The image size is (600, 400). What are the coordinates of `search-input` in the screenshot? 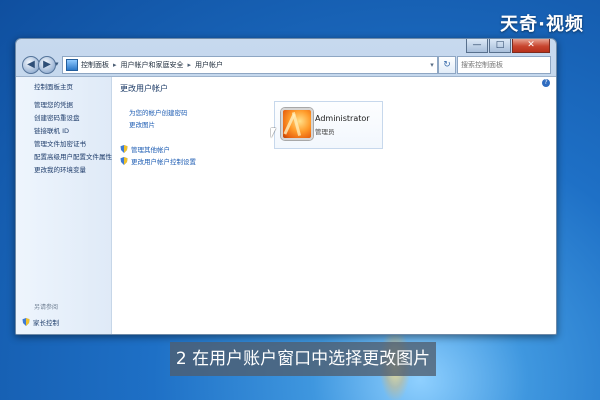 It's located at (507, 65).